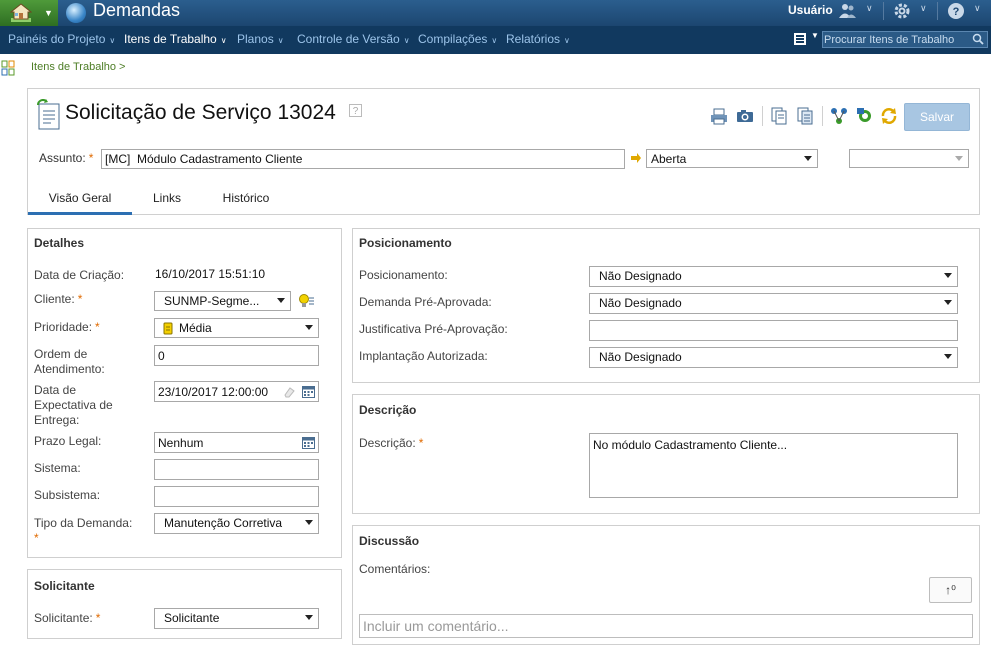  What do you see at coordinates (902, 11) in the screenshot?
I see `gear-icon` at bounding box center [902, 11].